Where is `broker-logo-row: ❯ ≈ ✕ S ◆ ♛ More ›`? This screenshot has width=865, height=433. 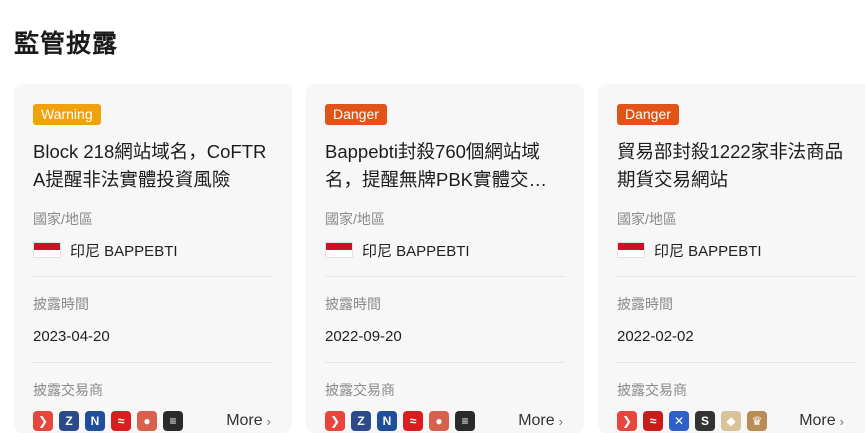 broker-logo-row: ❯ ≈ ✕ S ◆ ♛ More › is located at coordinates (731, 421).